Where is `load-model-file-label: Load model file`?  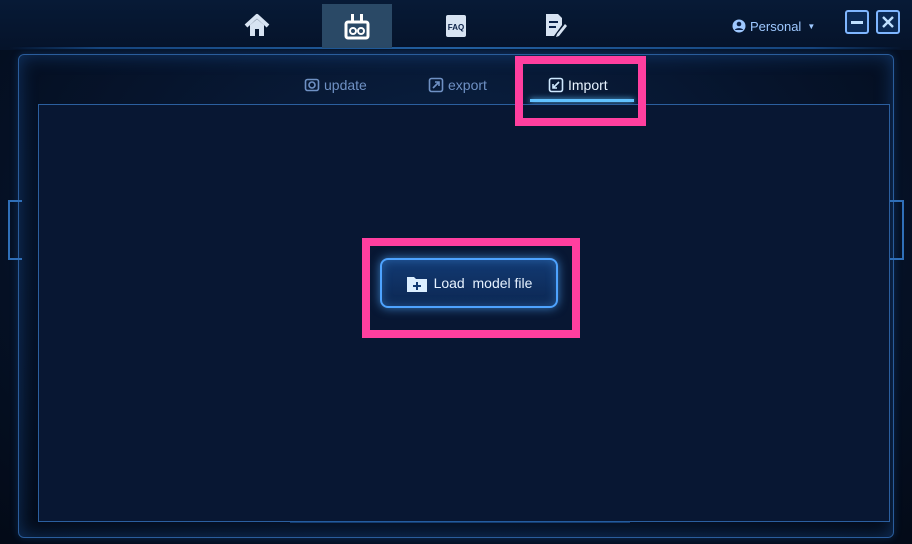
load-model-file-label: Load model file is located at coordinates (483, 283).